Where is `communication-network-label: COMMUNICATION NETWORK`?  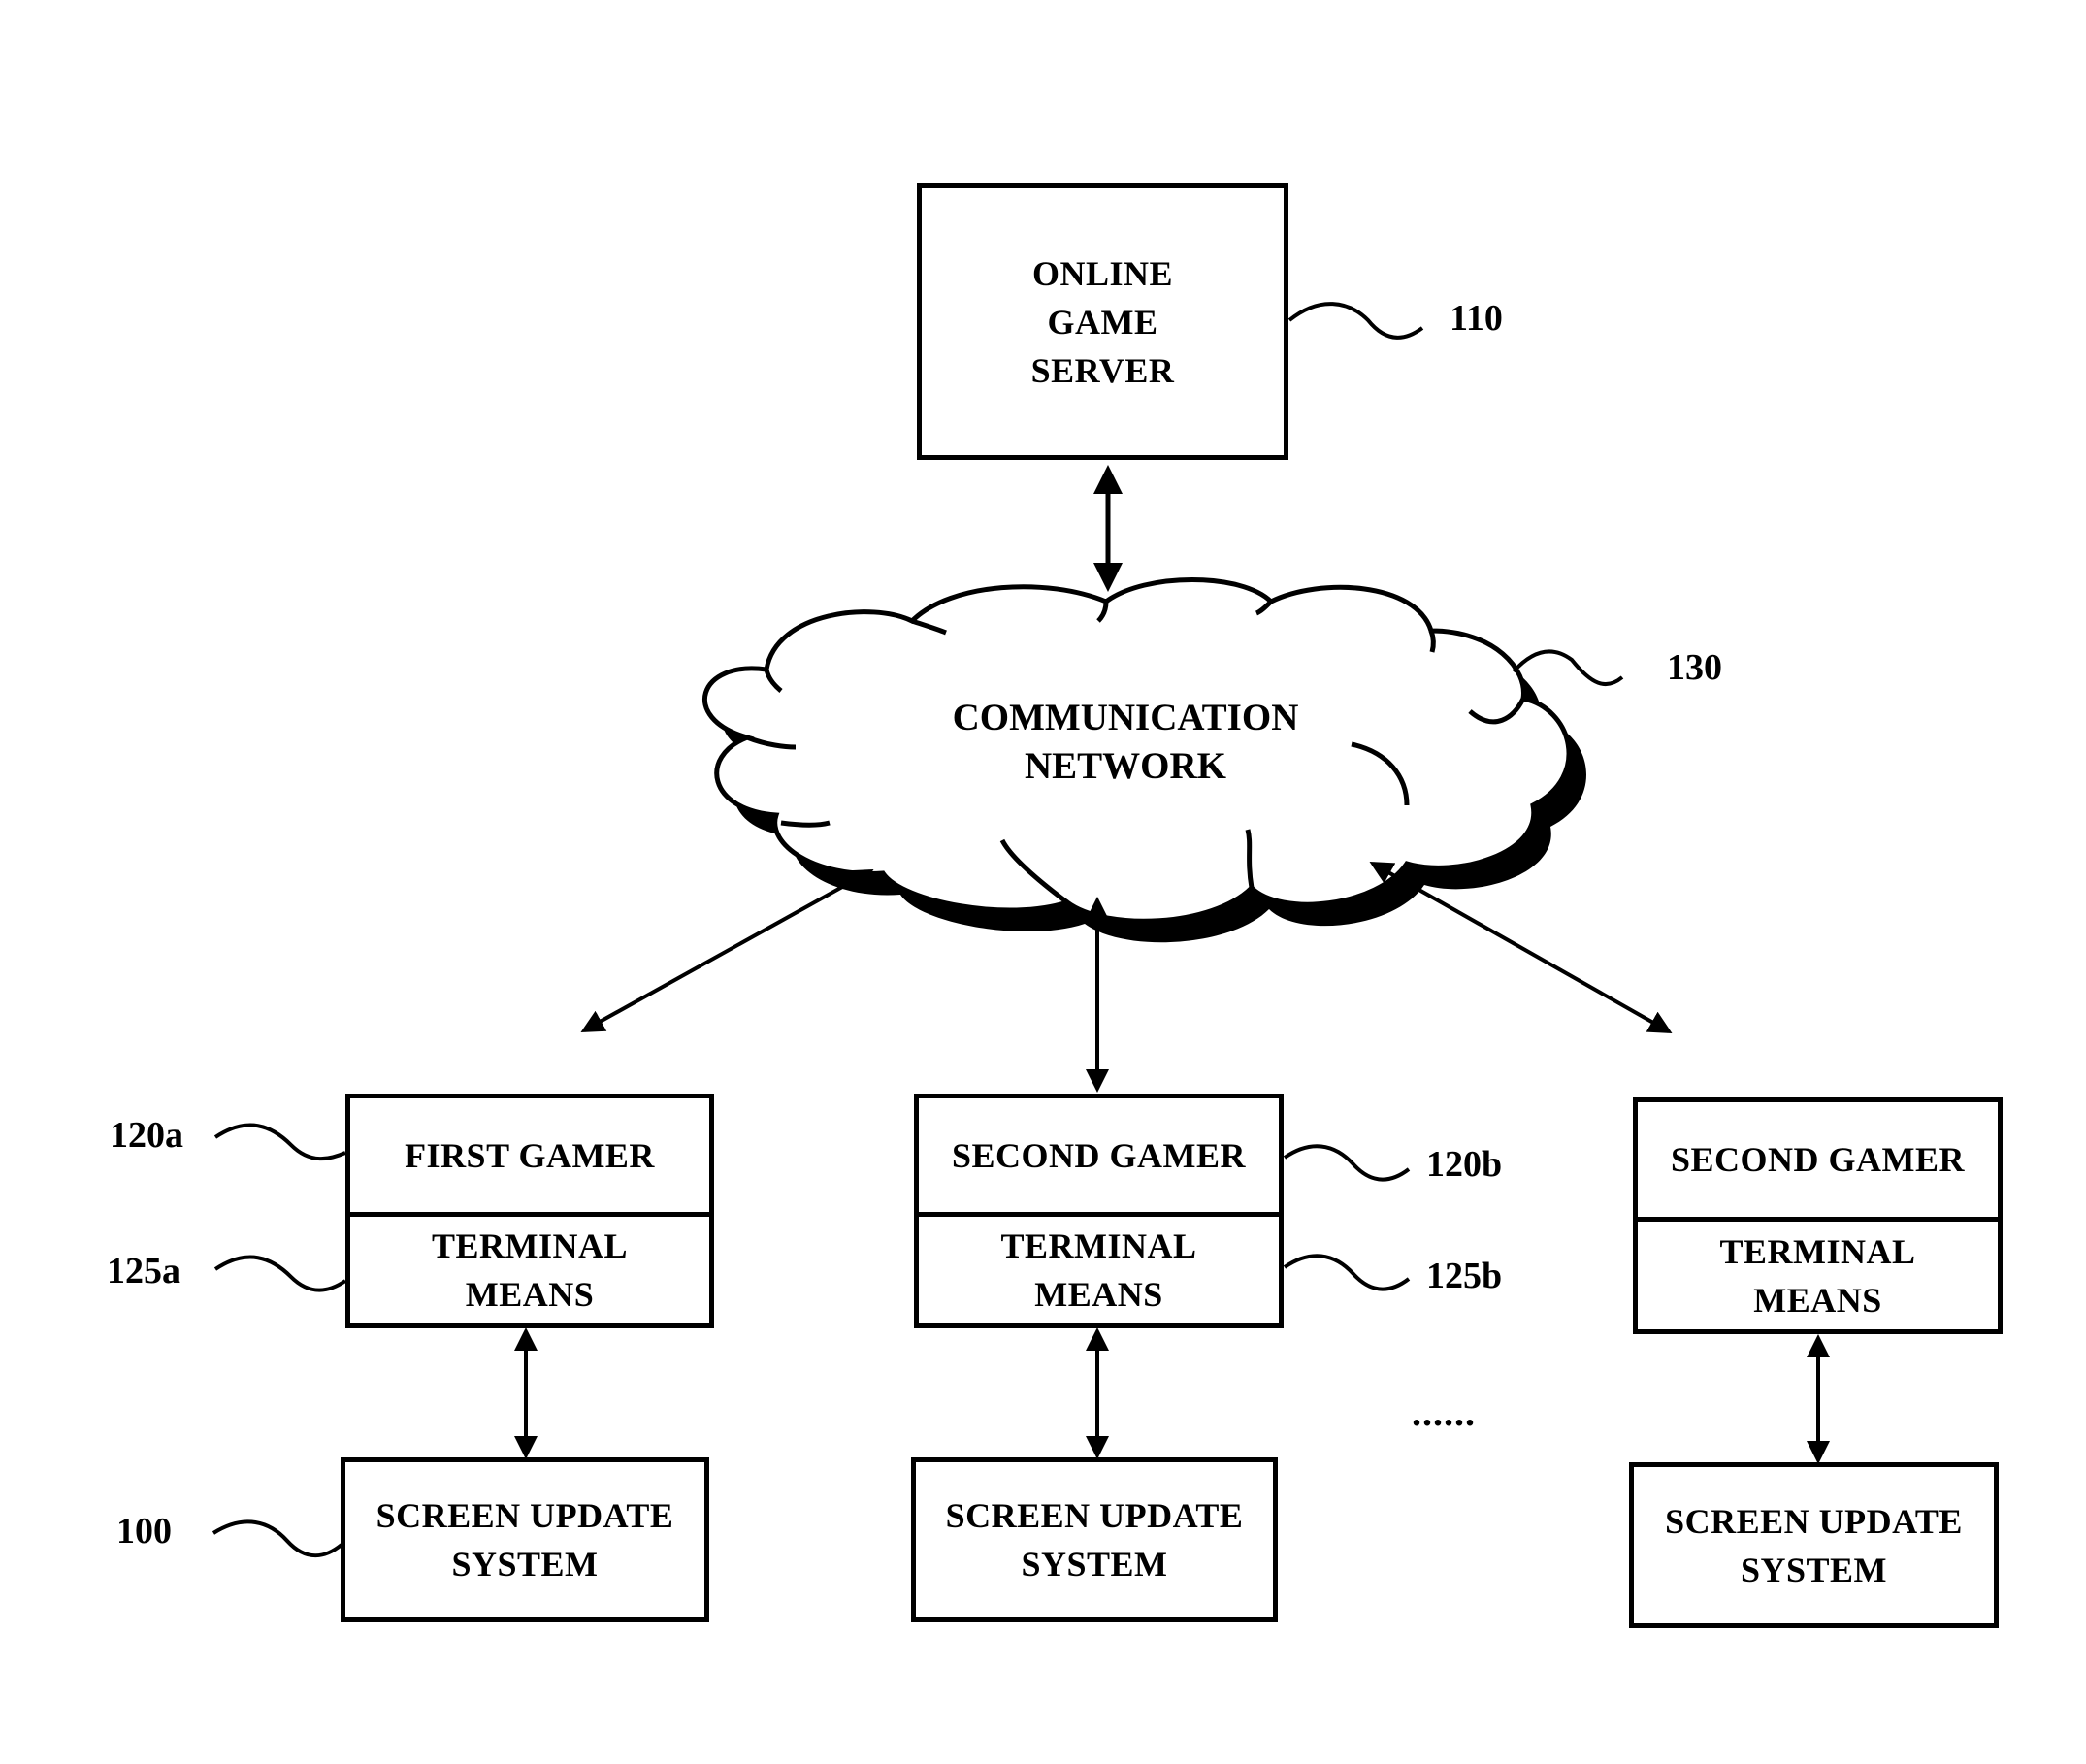
communication-network-label: COMMUNICATION NETWORK is located at coordinates (1125, 742).